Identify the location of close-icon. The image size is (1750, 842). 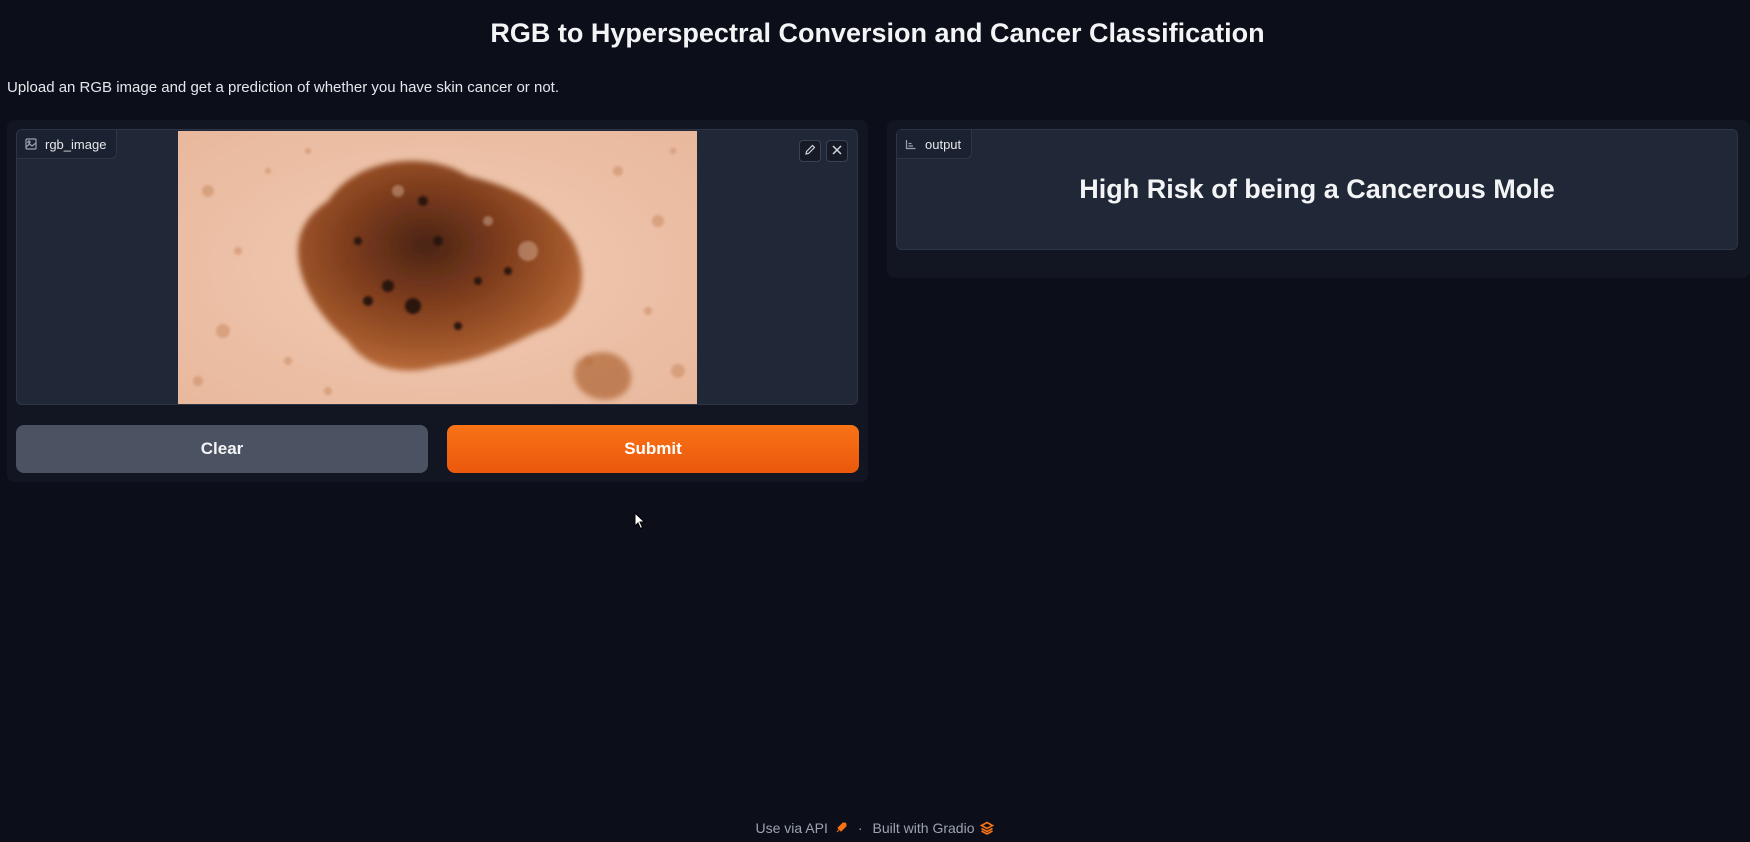
(837, 151).